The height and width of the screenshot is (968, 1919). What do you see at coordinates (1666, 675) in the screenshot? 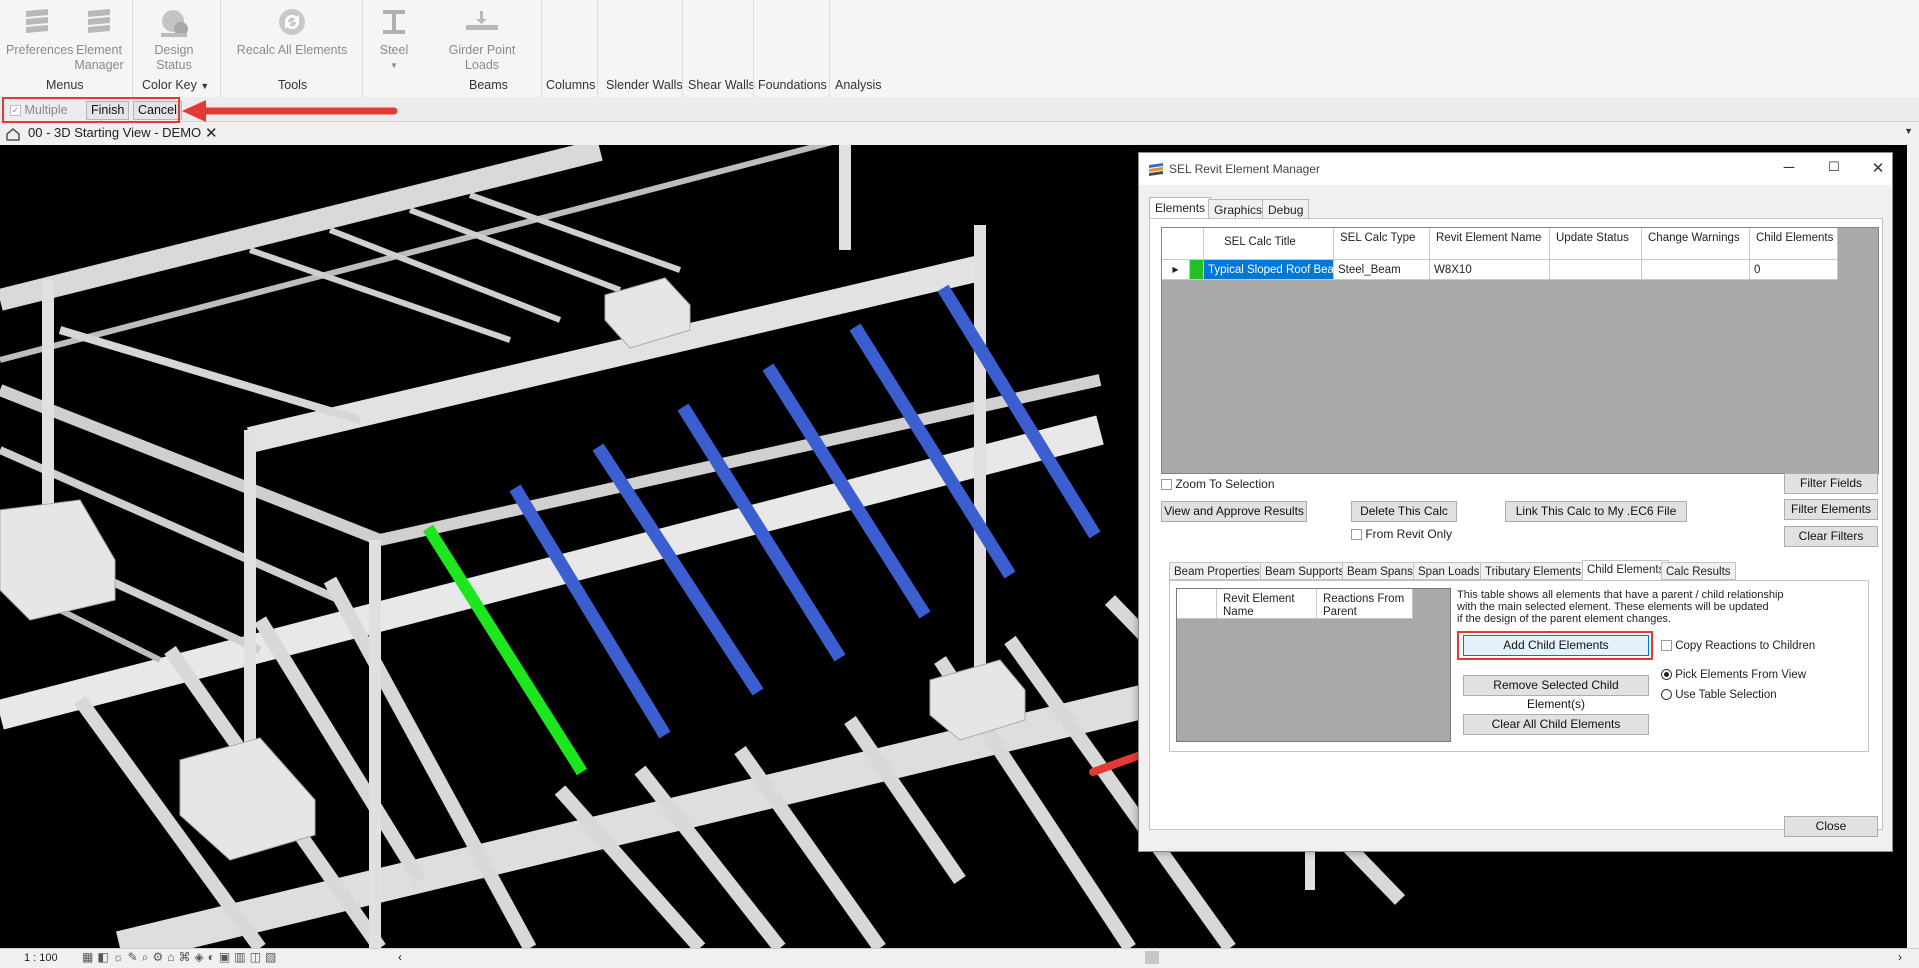
I see `radio-selected-icon` at bounding box center [1666, 675].